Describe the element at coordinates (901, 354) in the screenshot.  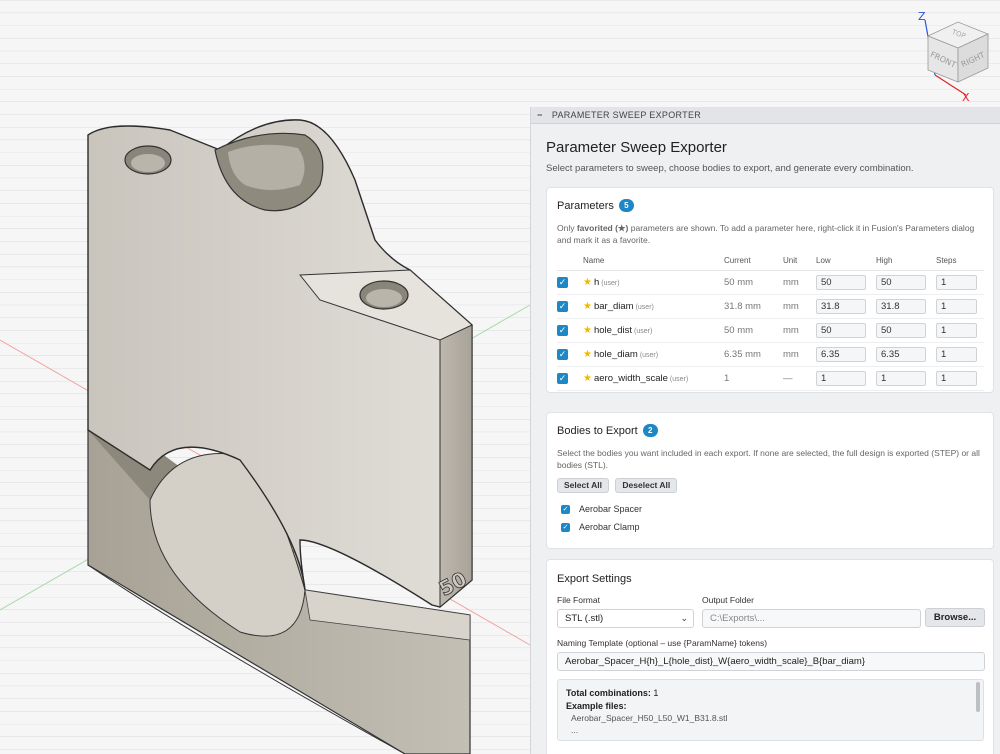
I see `high-input: 6.35` at that location.